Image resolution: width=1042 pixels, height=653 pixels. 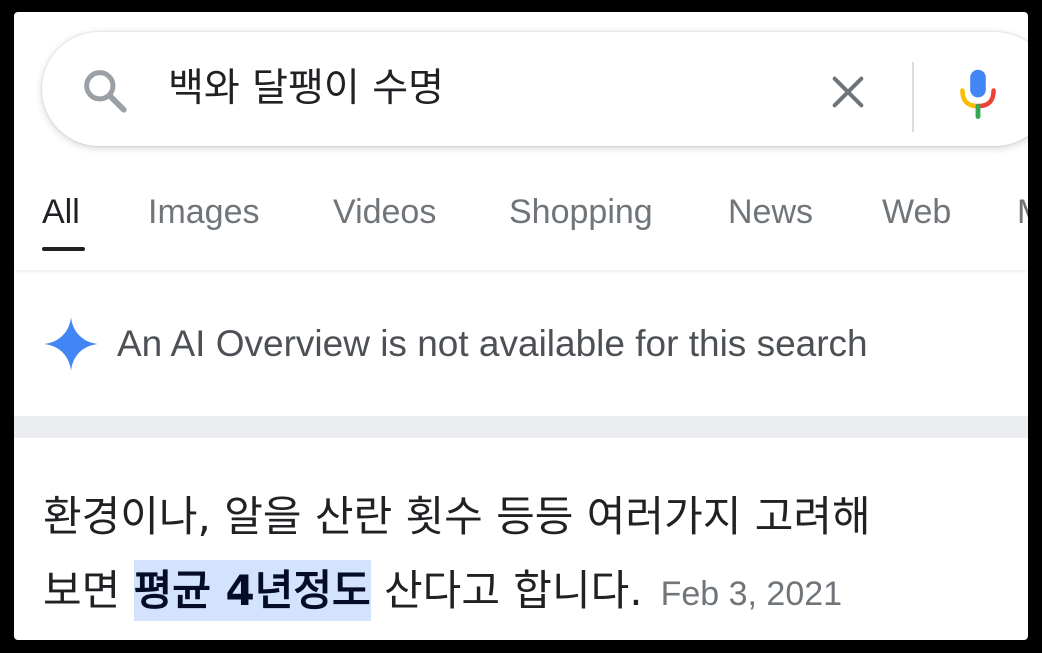 What do you see at coordinates (63, 249) in the screenshot?
I see `active-tab-indicator` at bounding box center [63, 249].